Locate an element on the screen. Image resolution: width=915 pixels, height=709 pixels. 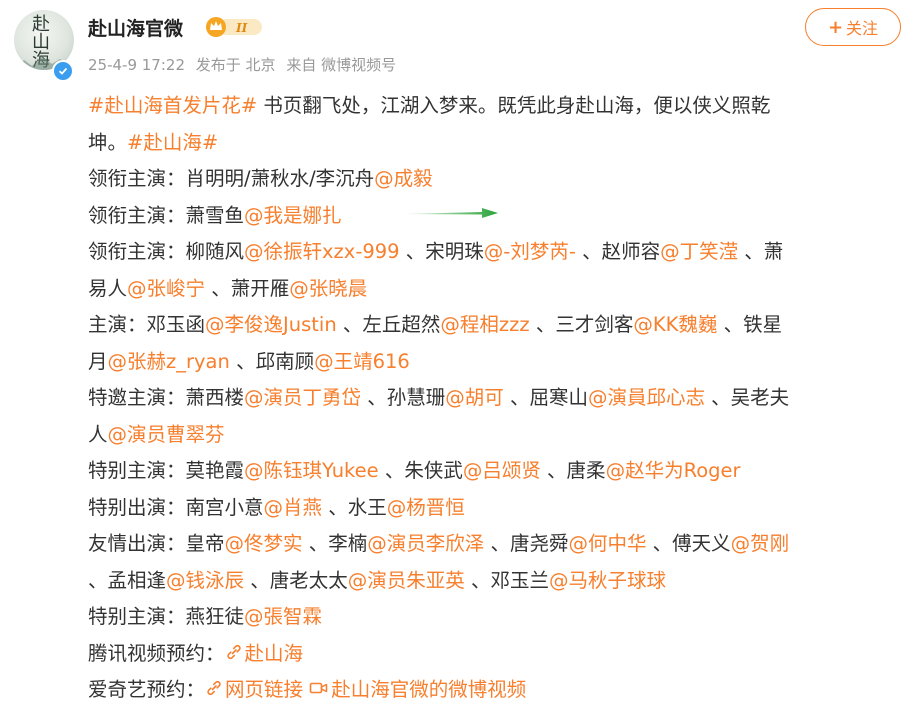
post-meta: 25-4-9 17:22 发布于 北京 来自 微博视频号 is located at coordinates (245, 64).